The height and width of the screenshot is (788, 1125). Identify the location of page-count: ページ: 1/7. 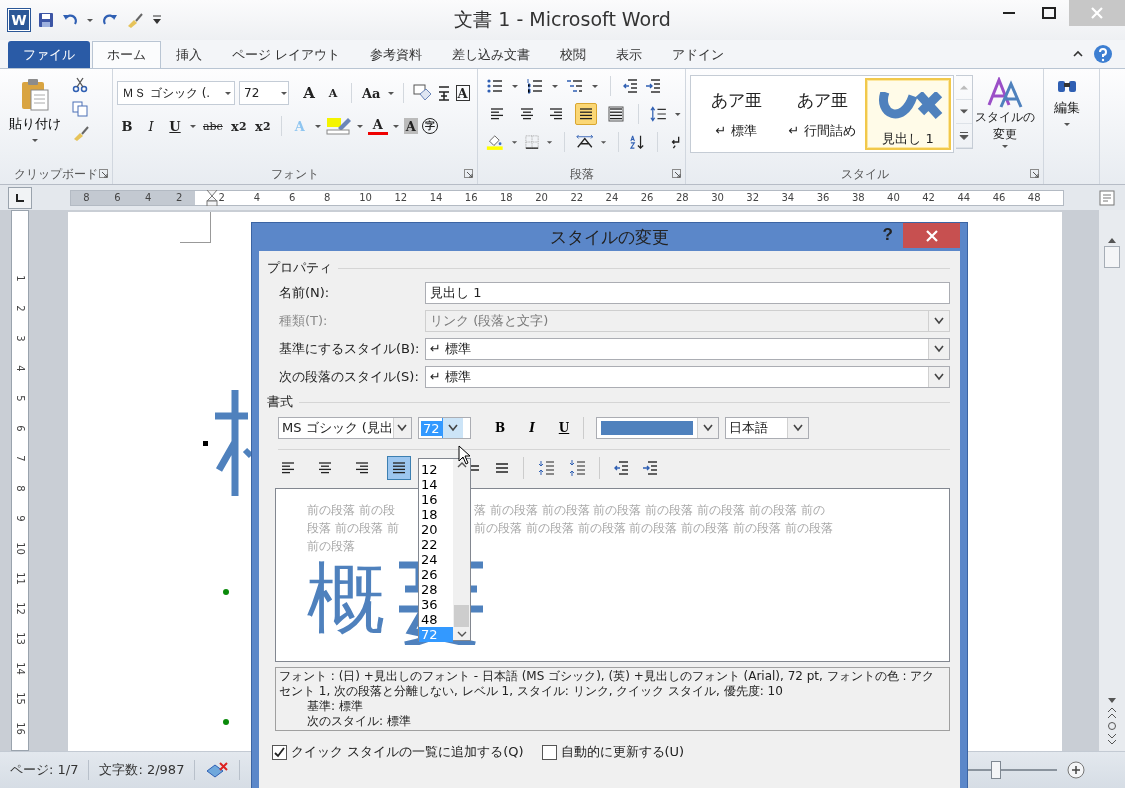
(44, 770).